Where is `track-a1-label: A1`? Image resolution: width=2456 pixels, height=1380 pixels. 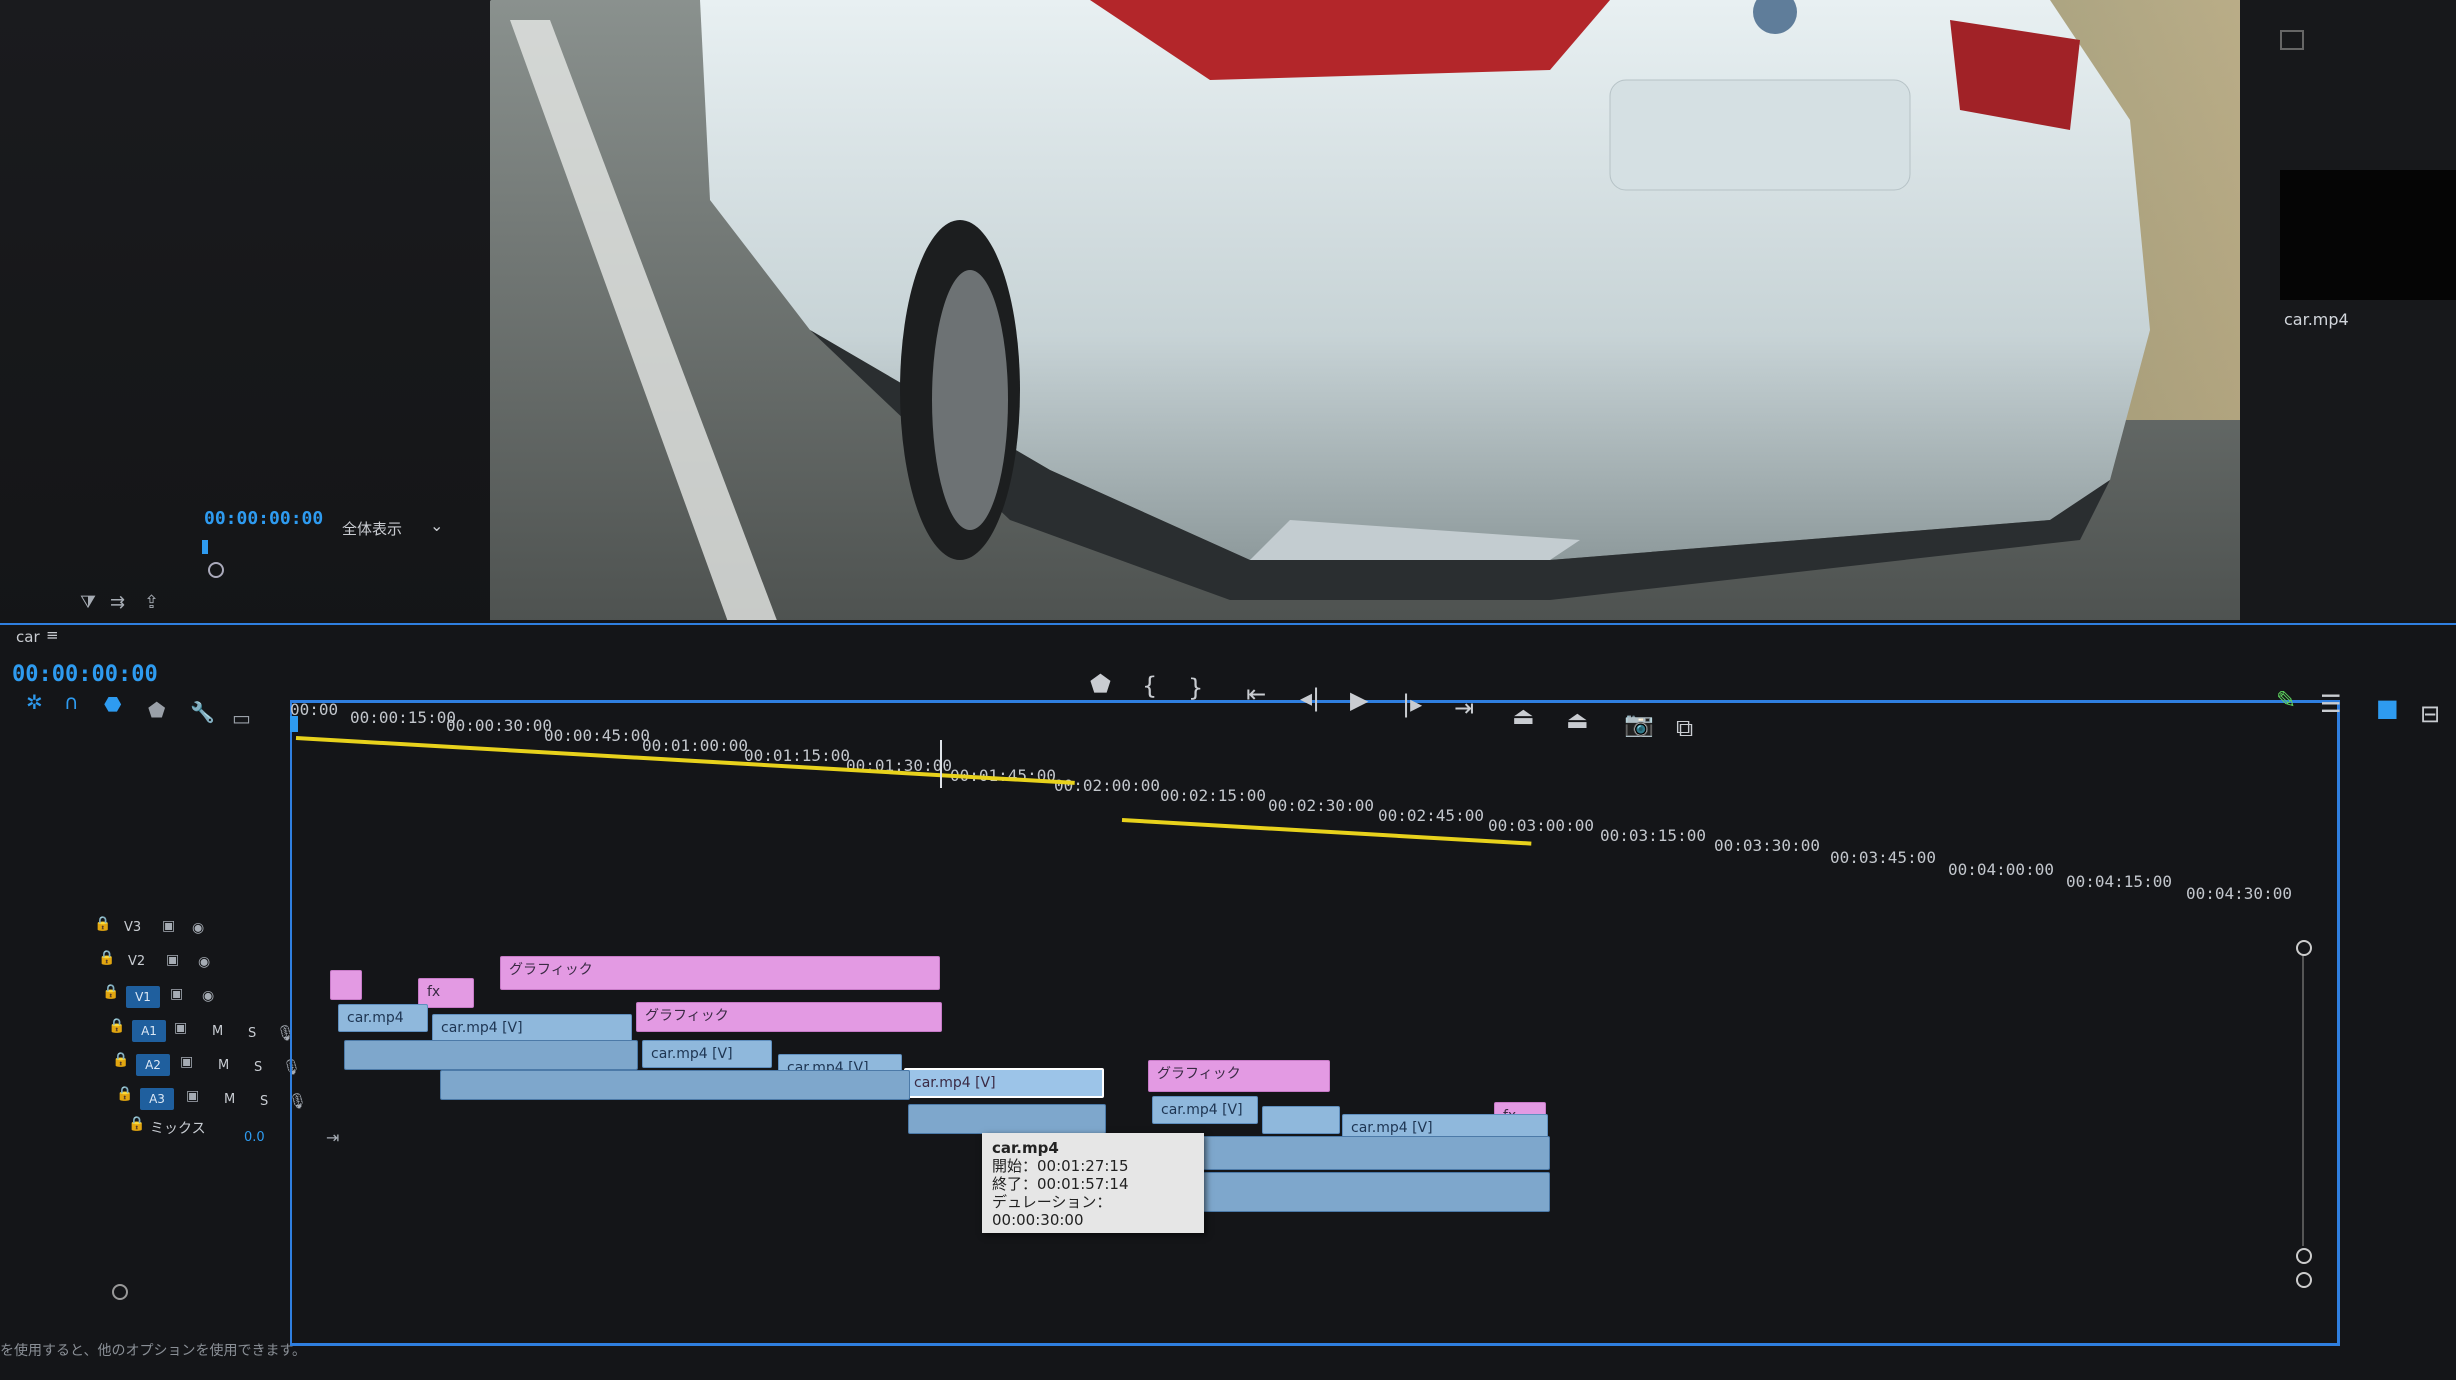
track-a1-label: A1 is located at coordinates (149, 1031).